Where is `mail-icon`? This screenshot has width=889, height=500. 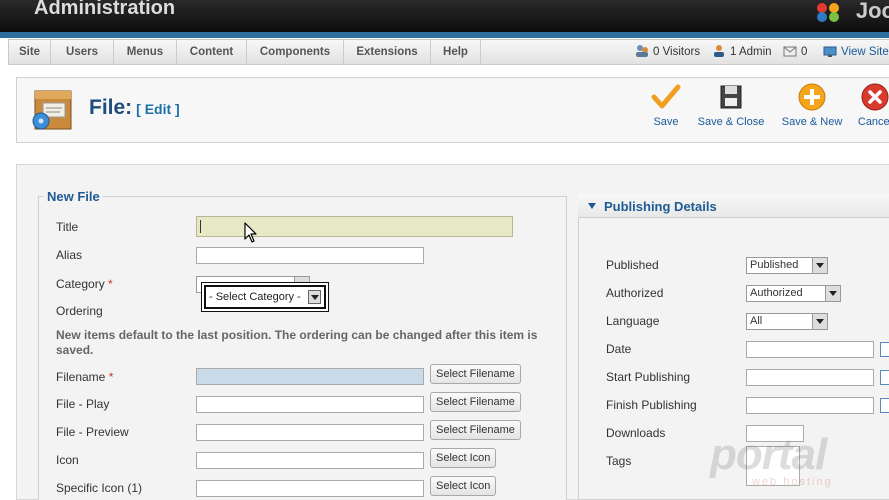 mail-icon is located at coordinates (790, 51).